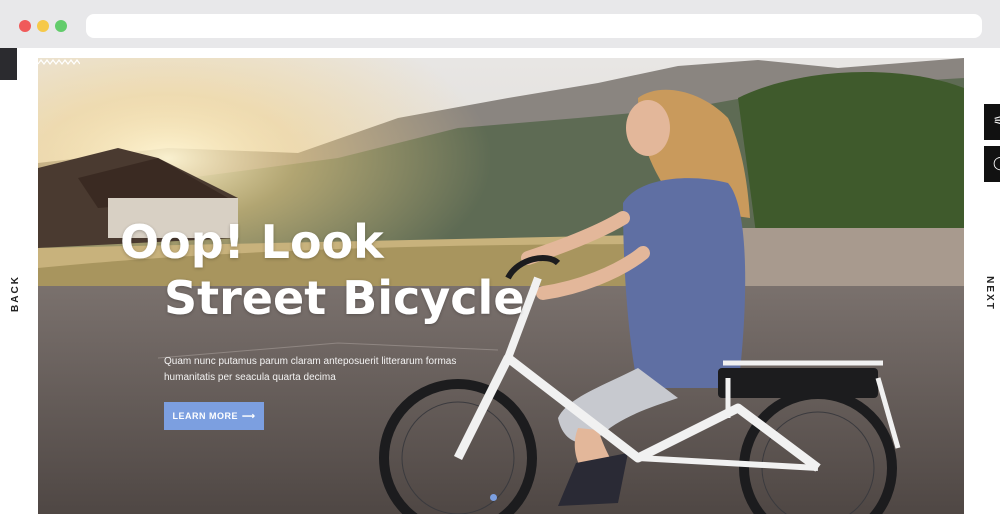 This screenshot has width=1000, height=530. Describe the element at coordinates (61, 26) in the screenshot. I see `maximize-icon` at that location.